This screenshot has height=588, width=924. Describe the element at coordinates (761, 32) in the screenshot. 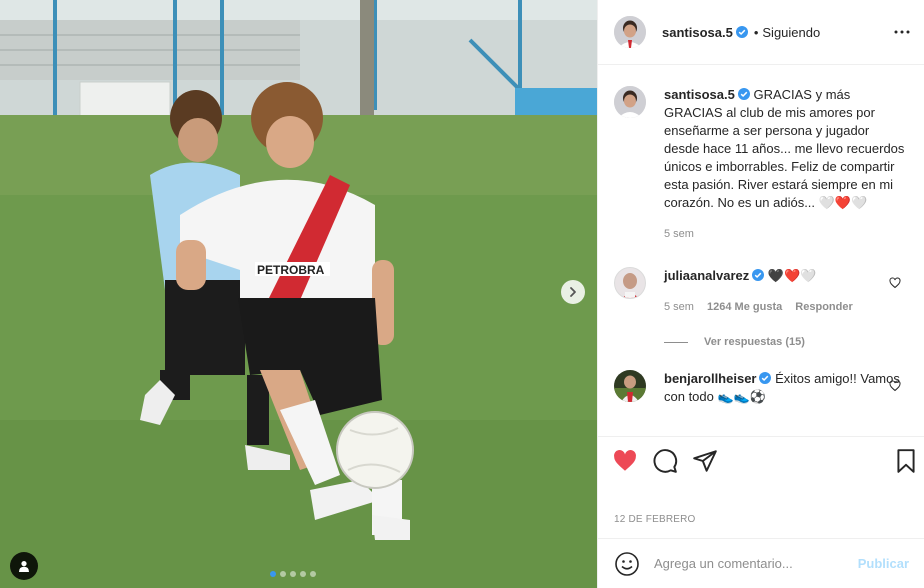

I see `post-header: santisosa.5 • Siguiendo` at that location.